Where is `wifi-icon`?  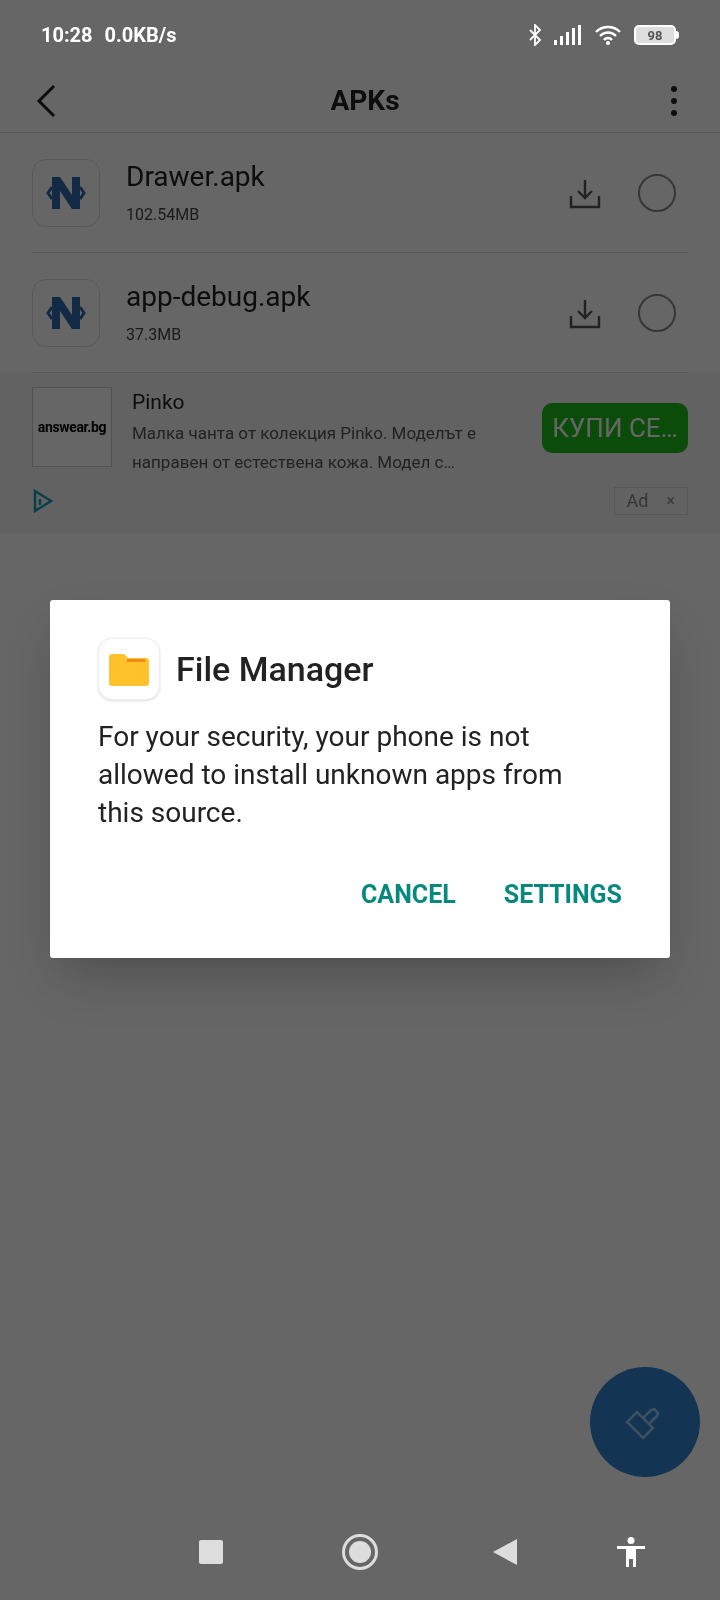 wifi-icon is located at coordinates (608, 35).